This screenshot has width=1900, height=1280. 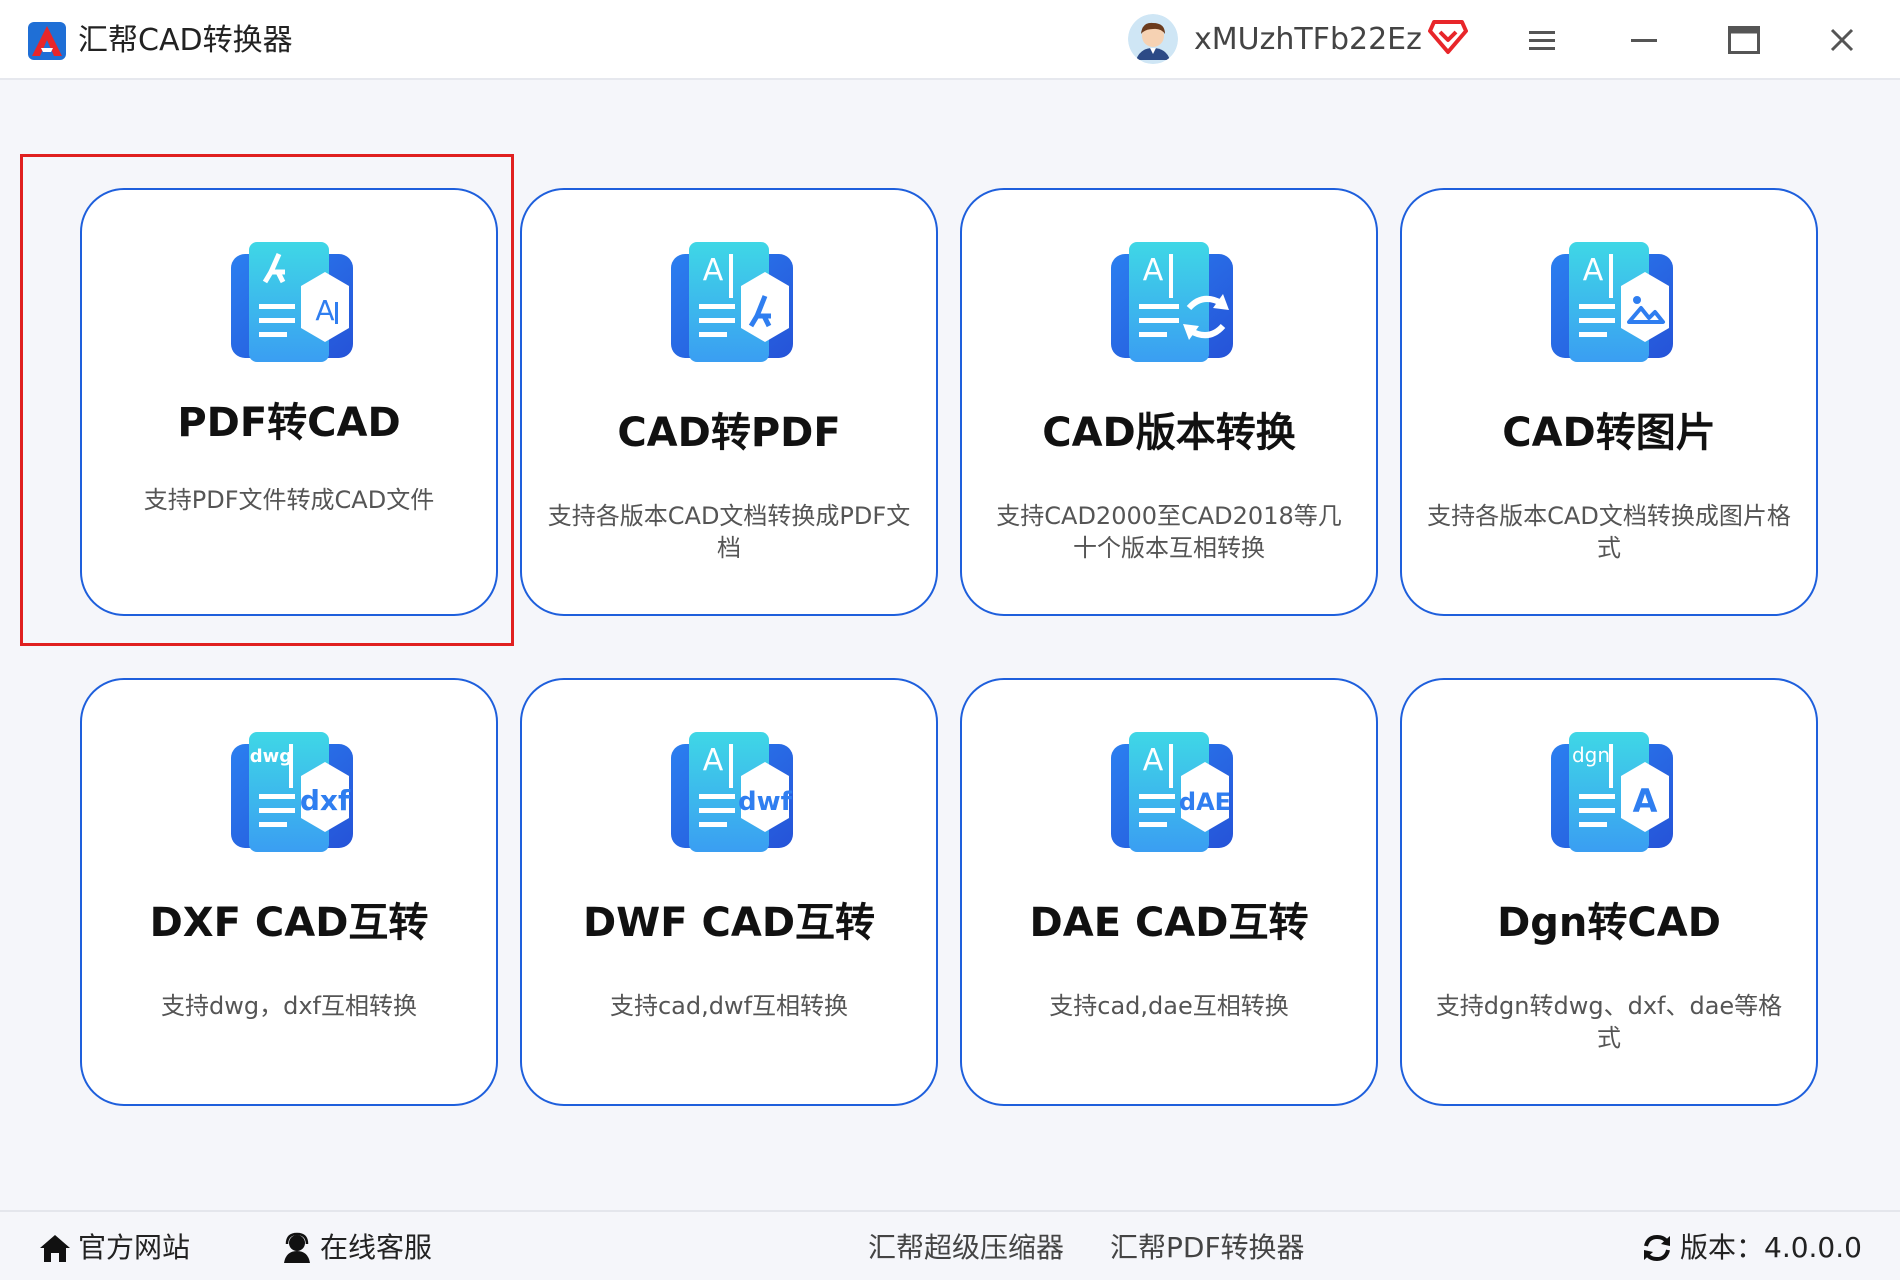 What do you see at coordinates (185, 40) in the screenshot?
I see `app-title: 汇帮CAD转换器` at bounding box center [185, 40].